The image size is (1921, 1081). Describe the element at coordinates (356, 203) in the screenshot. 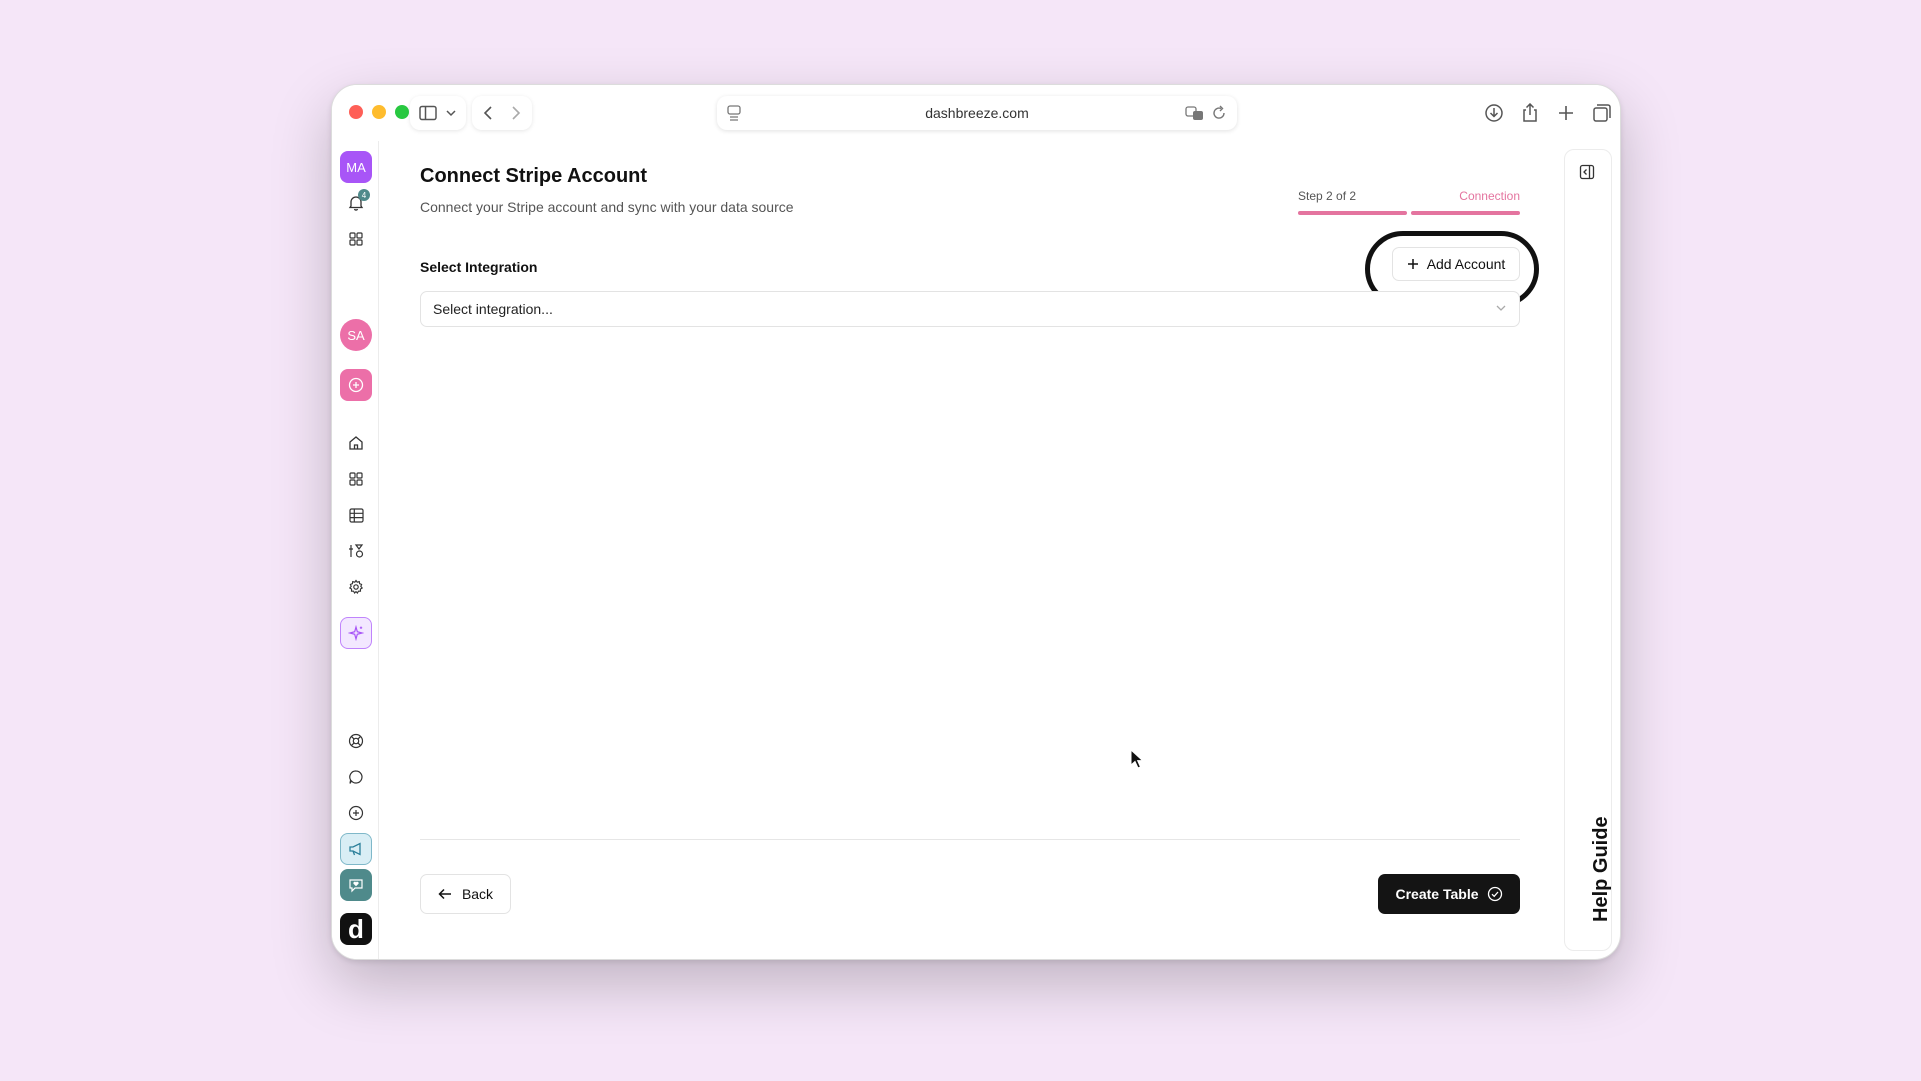

I see `notifications-button: 4` at that location.